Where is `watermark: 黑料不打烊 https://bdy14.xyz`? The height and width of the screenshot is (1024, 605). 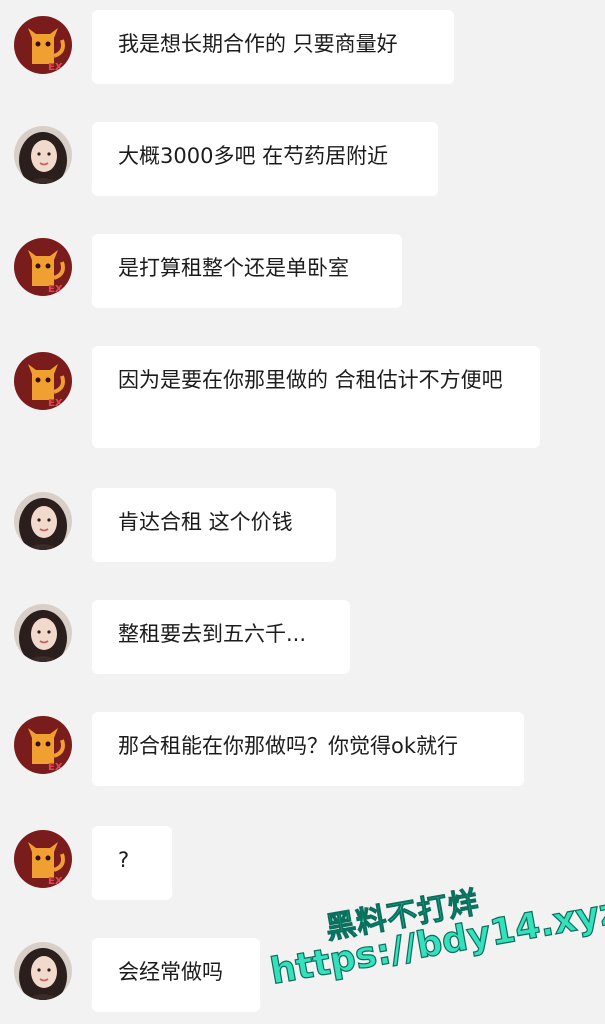
watermark: 黑料不打烊 https://bdy14.xyz is located at coordinates (433, 943).